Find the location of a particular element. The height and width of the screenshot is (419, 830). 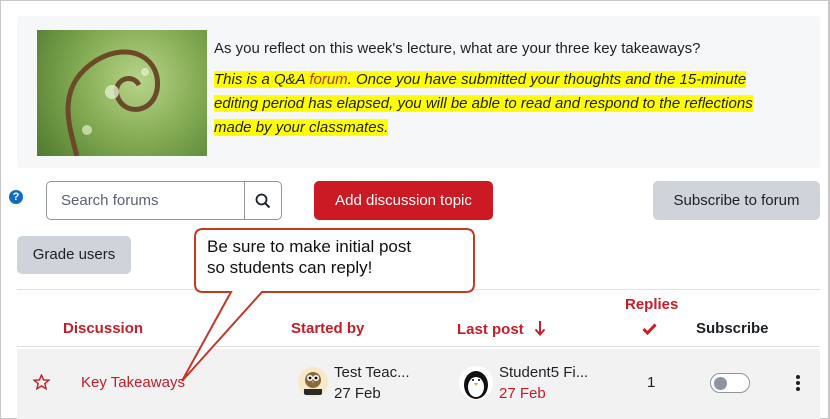

subscribe-to-forum-button: Subscribe to forum is located at coordinates (736, 200).